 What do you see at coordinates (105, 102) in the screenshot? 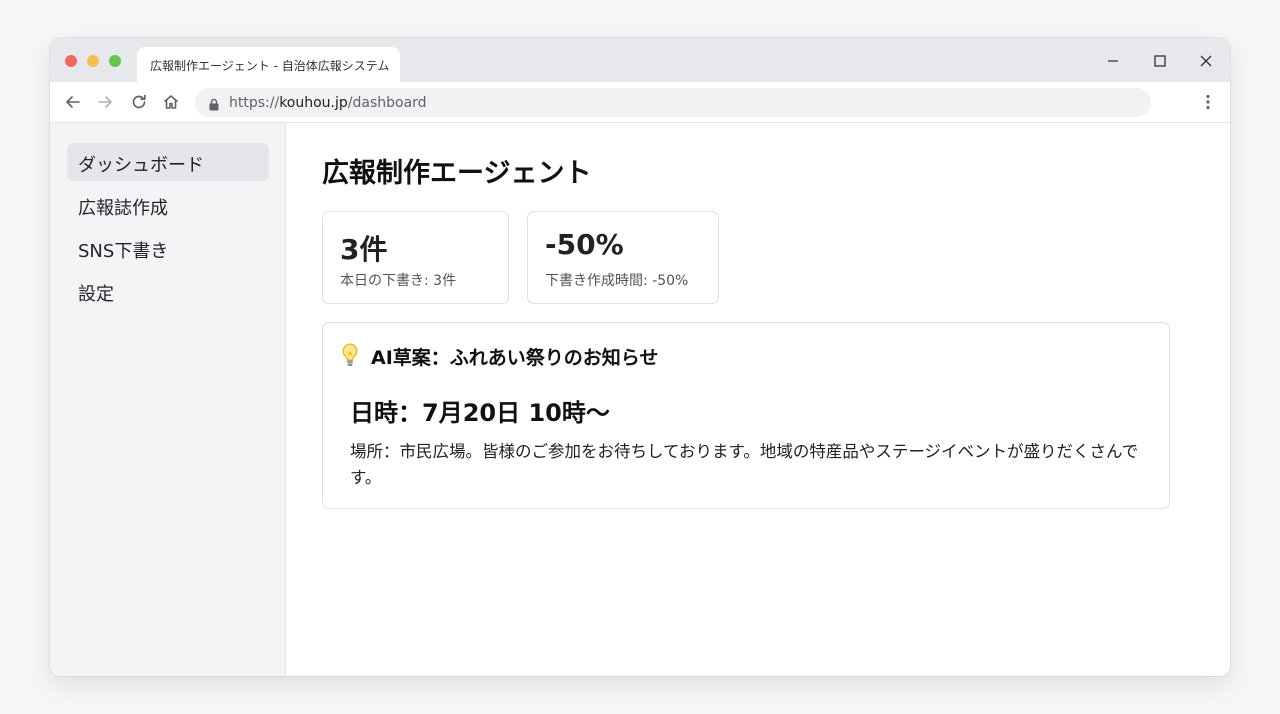
I see `forward-arrow-icon` at bounding box center [105, 102].